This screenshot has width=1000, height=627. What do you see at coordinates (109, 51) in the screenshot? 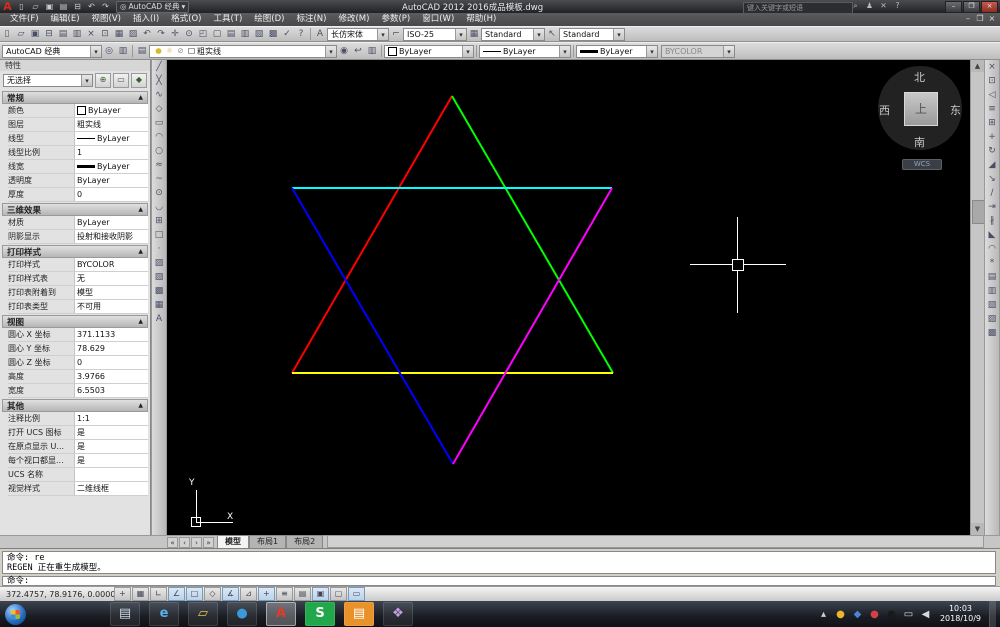
I see `workspace-settings-icon: ◎` at bounding box center [109, 51].